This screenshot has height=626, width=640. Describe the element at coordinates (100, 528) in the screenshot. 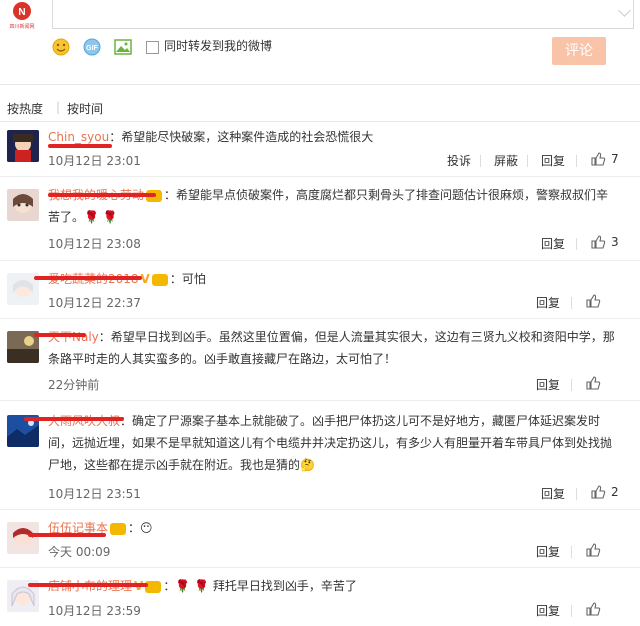

I see `comment-text: 伍伍记事本 ：😶` at that location.